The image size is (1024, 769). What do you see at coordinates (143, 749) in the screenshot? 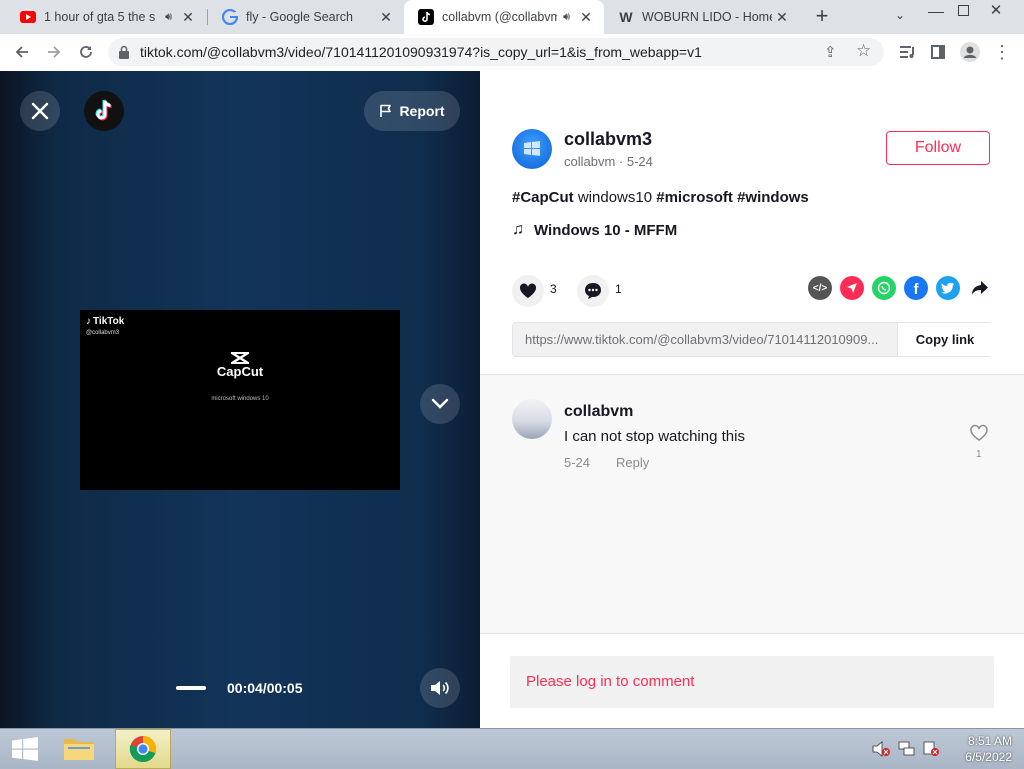
I see `chrome-taskbar-button` at bounding box center [143, 749].